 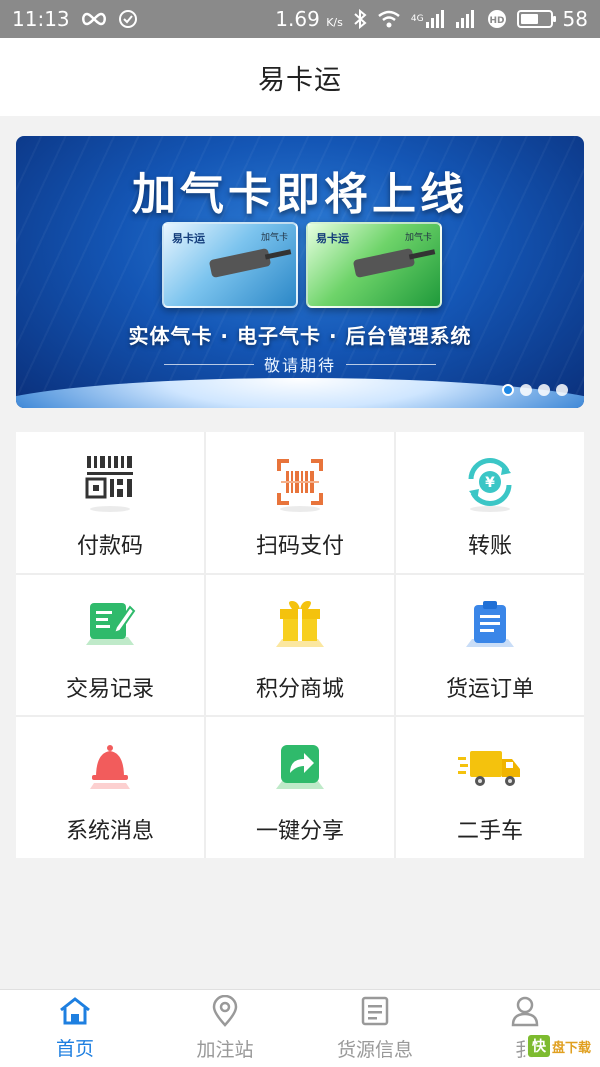 What do you see at coordinates (75, 1013) in the screenshot?
I see `home-icon` at bounding box center [75, 1013].